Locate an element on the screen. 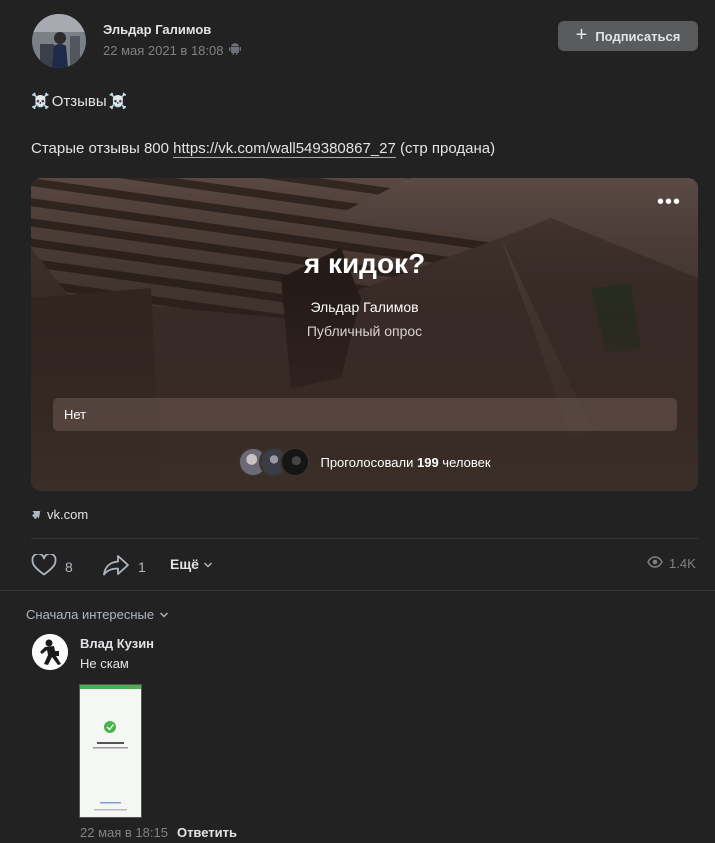 This screenshot has width=715, height=843. post-link: https://vk.com/wall549380867_27 is located at coordinates (284, 149).